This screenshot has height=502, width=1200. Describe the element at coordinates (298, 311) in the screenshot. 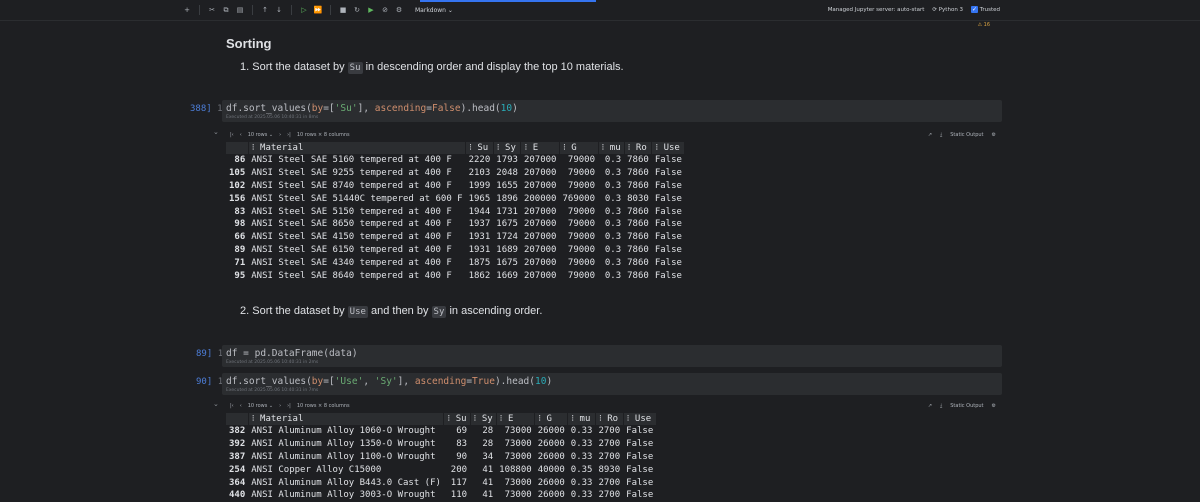

I see `step-text: Sort the dataset by` at that location.